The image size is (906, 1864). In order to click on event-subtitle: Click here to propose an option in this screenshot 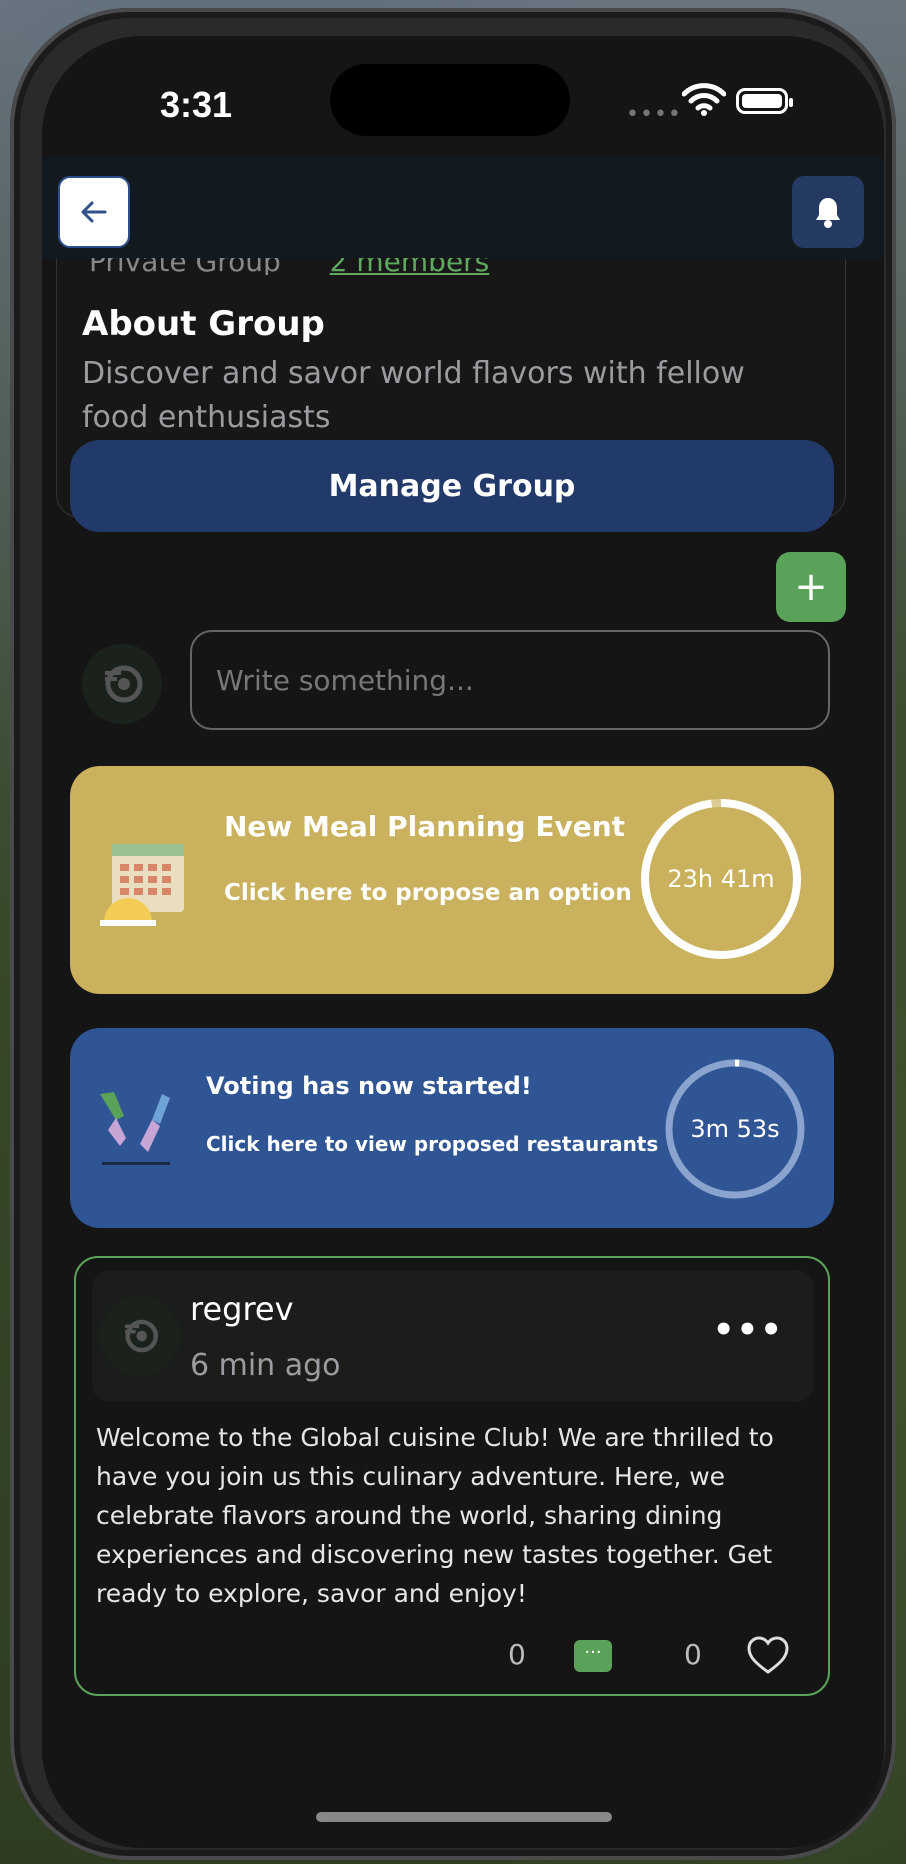, I will do `click(428, 893)`.